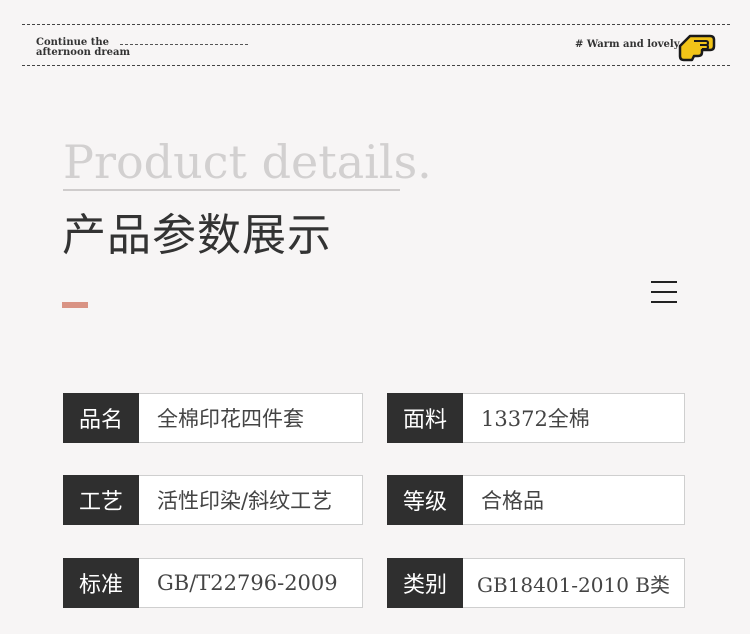 Image resolution: width=750 pixels, height=634 pixels. Describe the element at coordinates (245, 501) in the screenshot. I see `spec-value: 活性印染/斜纹工艺` at that location.